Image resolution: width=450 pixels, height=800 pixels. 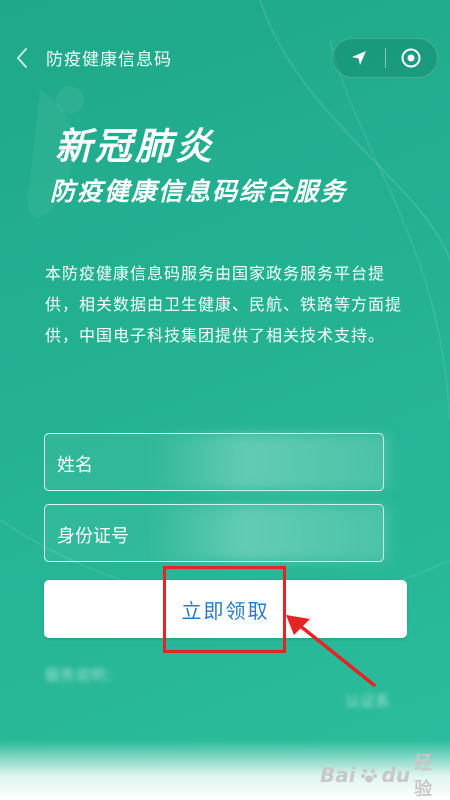 I want to click on watermark-brand: Bai, so click(x=338, y=775).